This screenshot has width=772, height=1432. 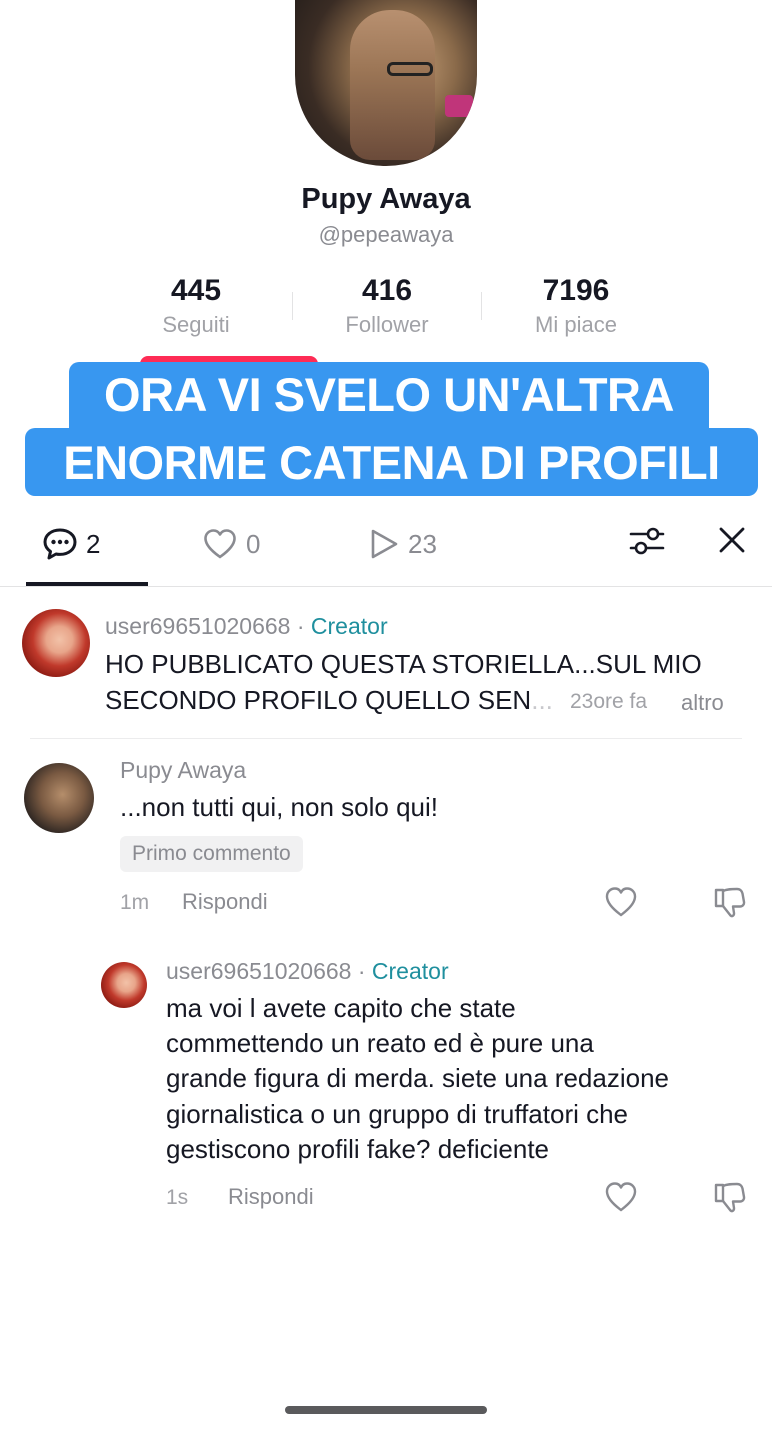 What do you see at coordinates (422, 543) in the screenshot?
I see `tab-plays-count: 23` at bounding box center [422, 543].